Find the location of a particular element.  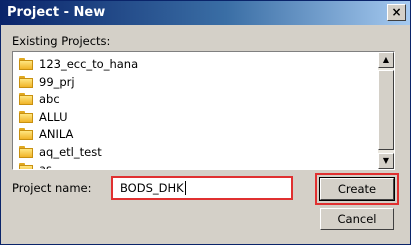

project-name: as is located at coordinates (46, 165).